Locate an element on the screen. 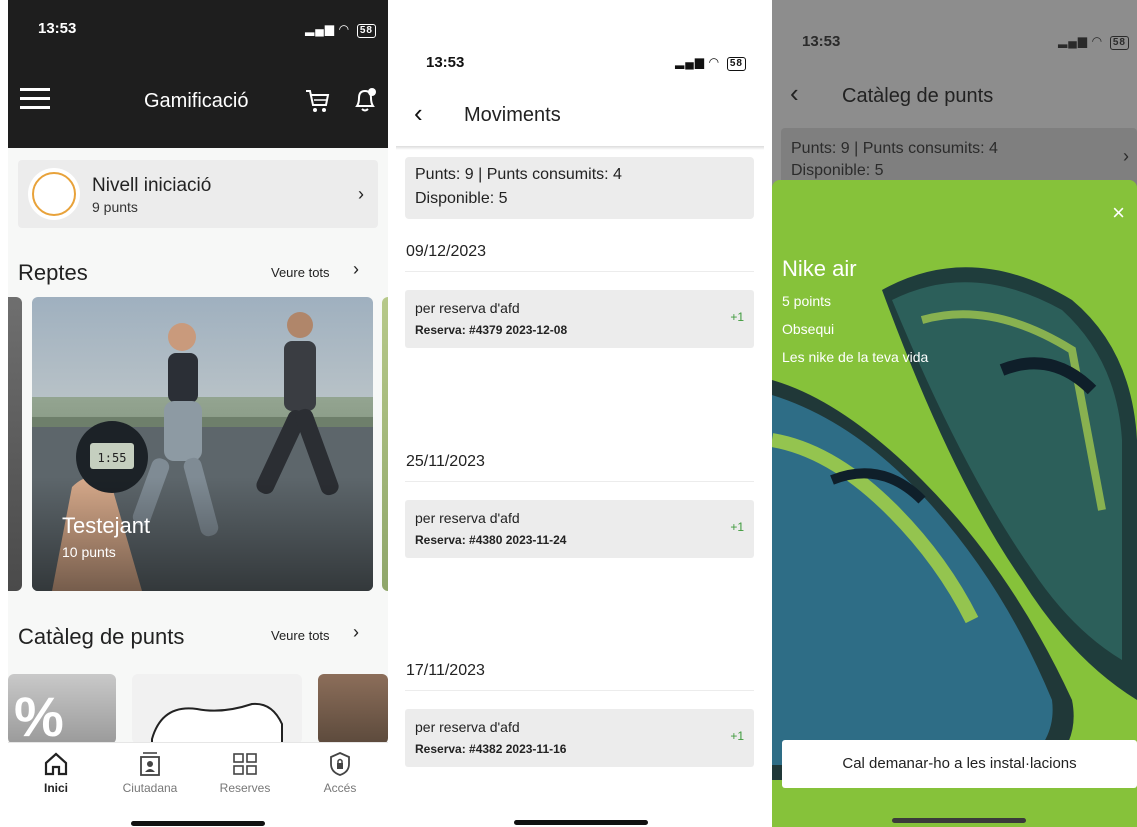 Image resolution: width=1137 pixels, height=827 pixels. percent-icon: % is located at coordinates (39, 714).